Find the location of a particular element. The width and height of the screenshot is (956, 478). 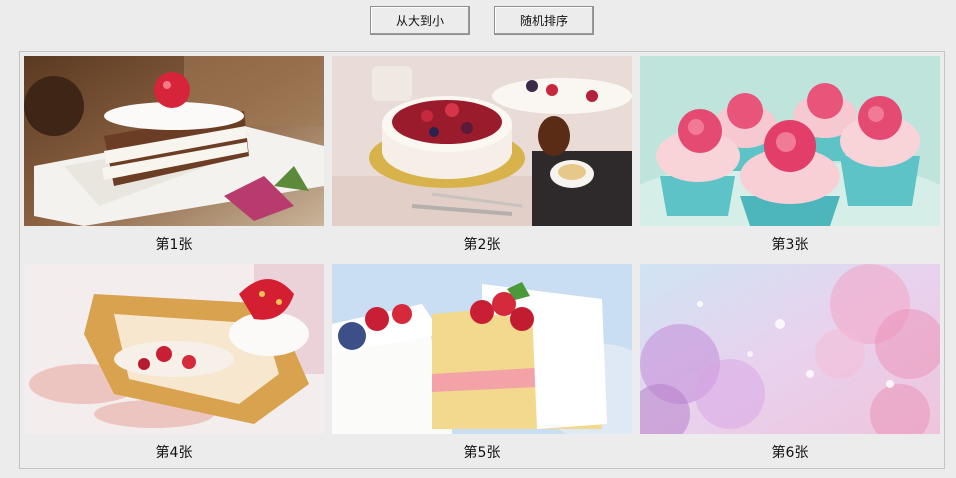

image-caption: 第2张 is located at coordinates (482, 245).